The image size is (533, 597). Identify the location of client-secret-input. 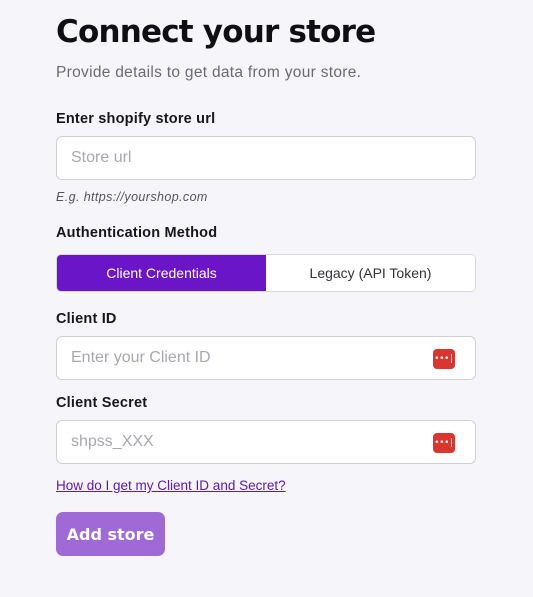
(266, 442).